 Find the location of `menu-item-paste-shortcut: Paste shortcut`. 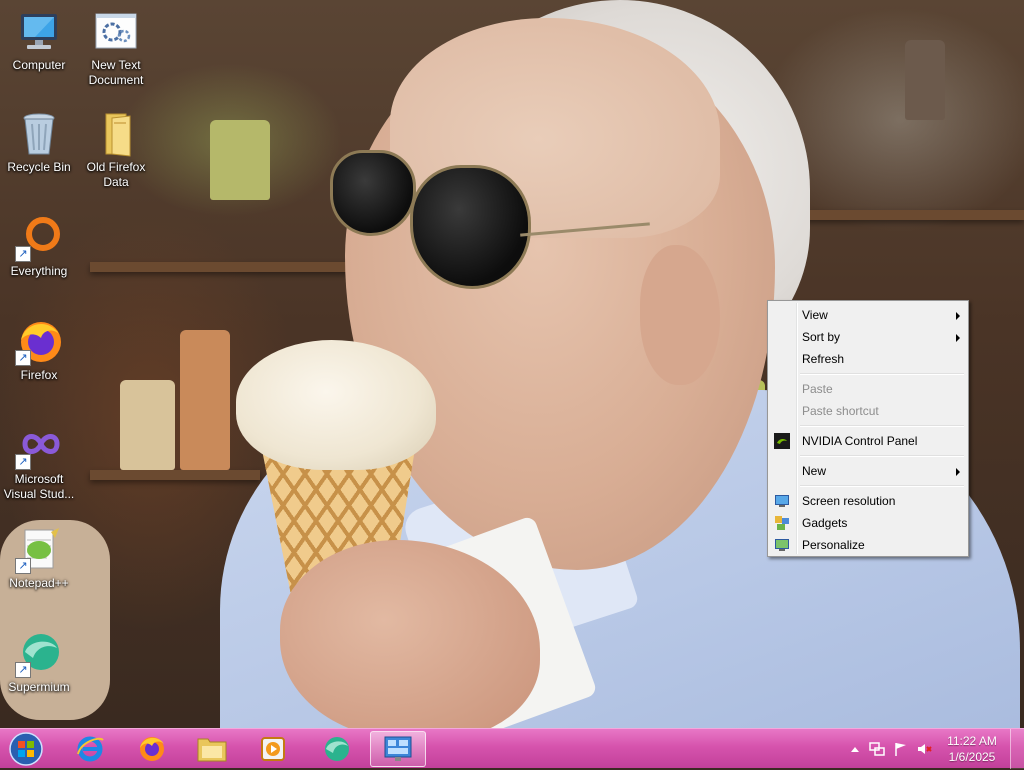

menu-item-paste-shortcut: Paste shortcut is located at coordinates (868, 411).